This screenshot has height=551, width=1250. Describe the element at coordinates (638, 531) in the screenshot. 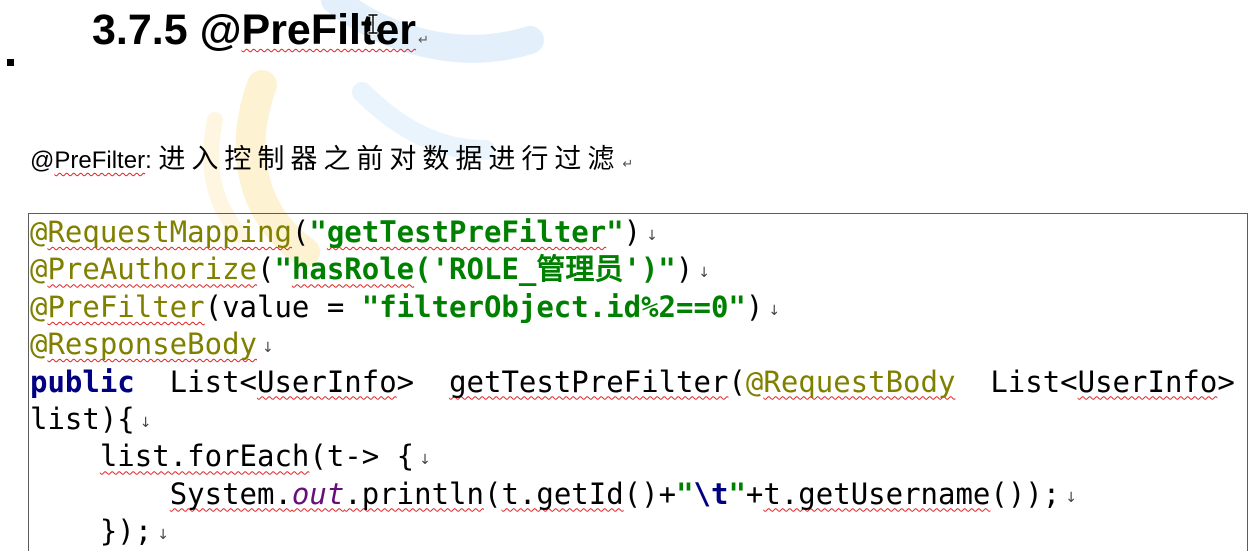

I see `code-line: }); ↓` at that location.